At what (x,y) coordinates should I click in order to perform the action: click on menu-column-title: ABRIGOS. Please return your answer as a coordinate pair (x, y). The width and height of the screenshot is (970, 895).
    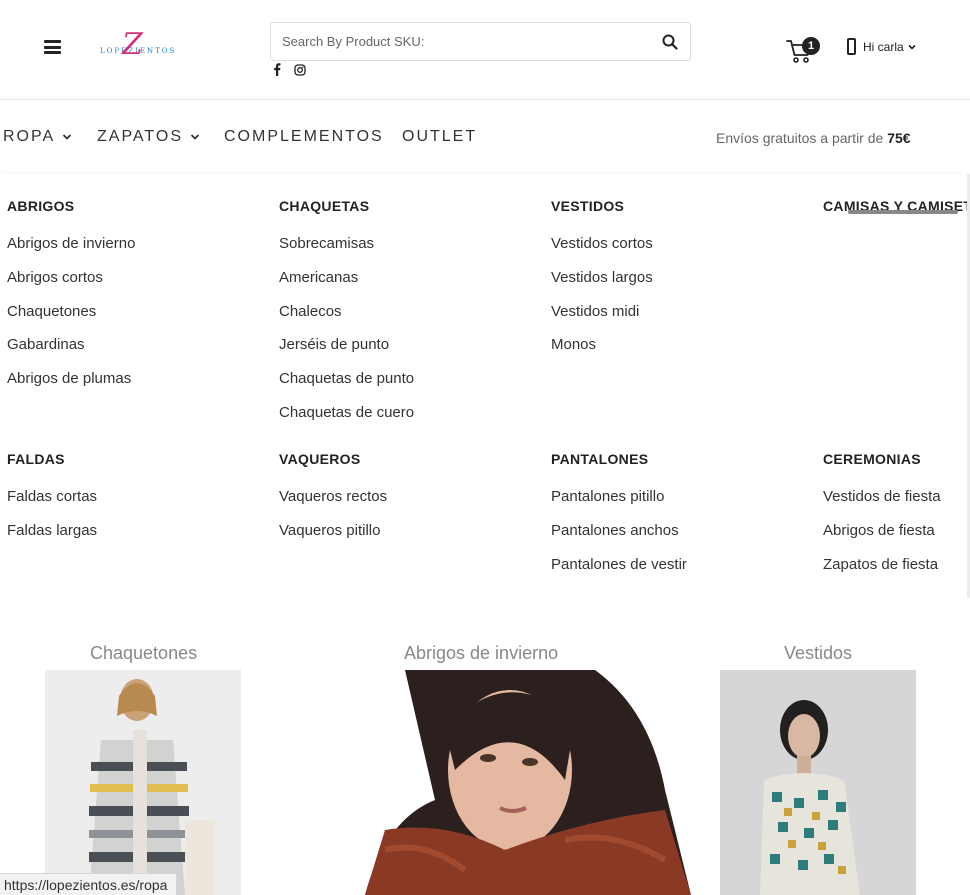
    Looking at the image, I should click on (137, 207).